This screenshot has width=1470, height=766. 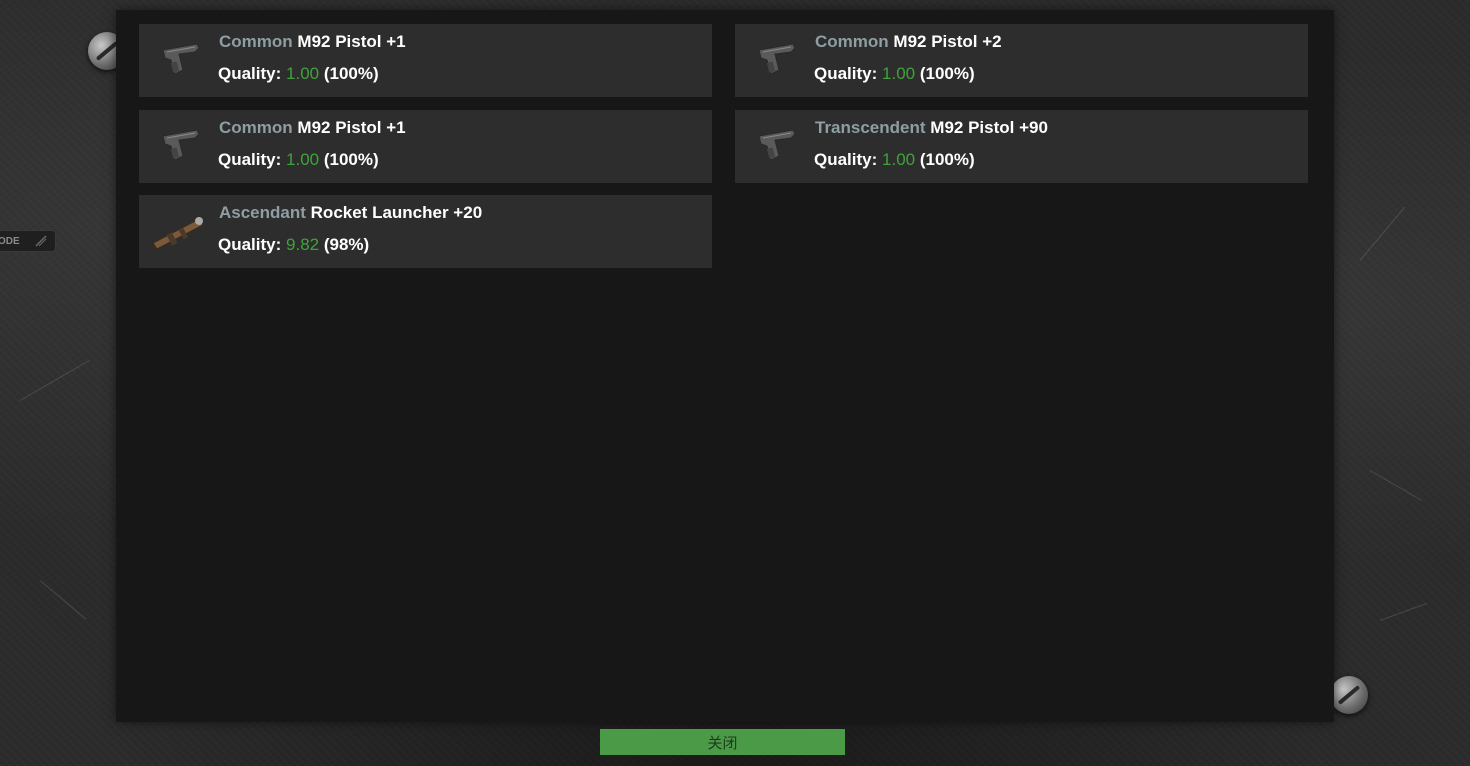 I want to click on item-name: M92 Pistol +90, so click(x=989, y=127).